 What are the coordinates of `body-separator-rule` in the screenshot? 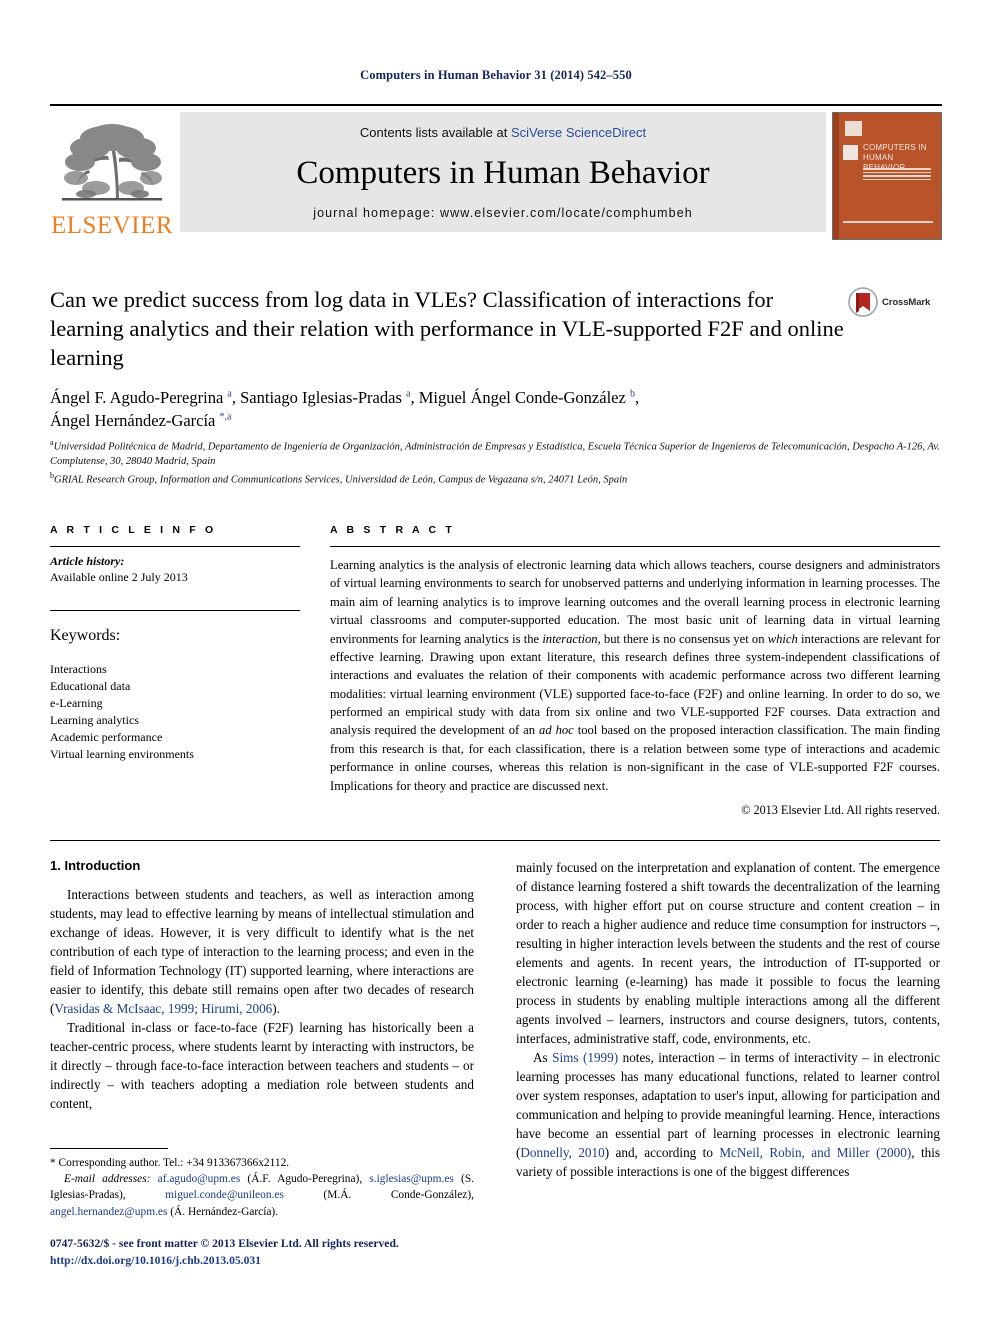 It's located at (495, 840).